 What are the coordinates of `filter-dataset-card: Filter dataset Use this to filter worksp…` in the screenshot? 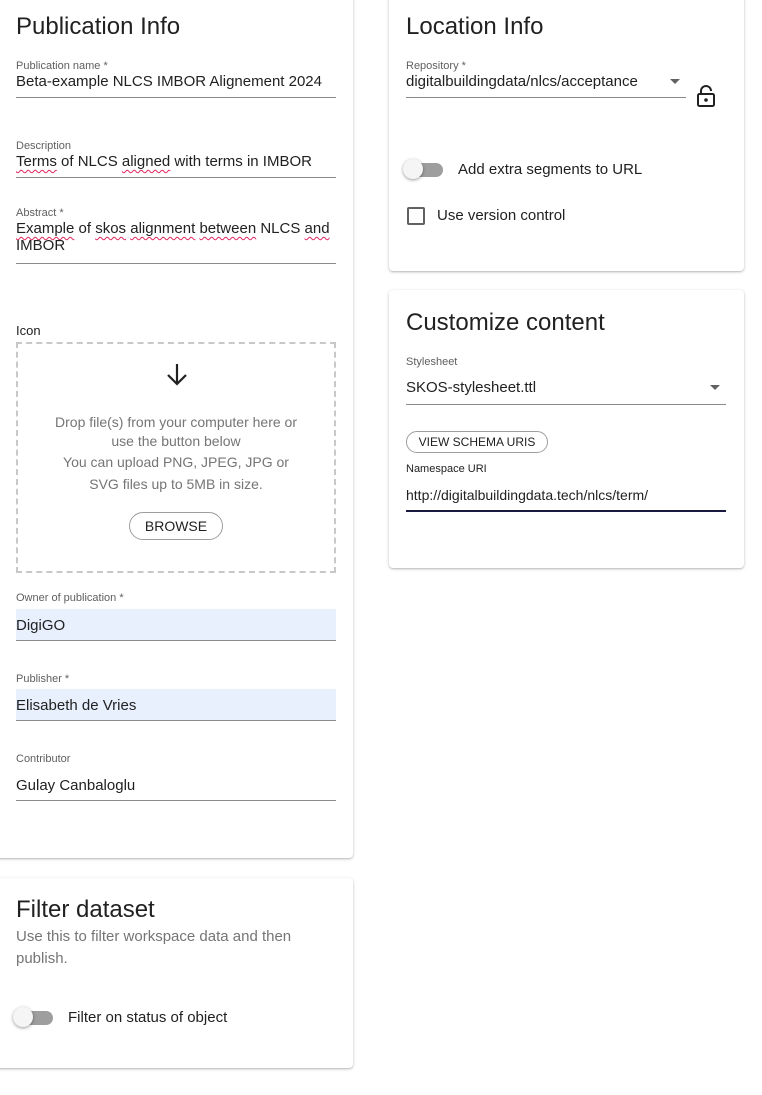 It's located at (176, 973).